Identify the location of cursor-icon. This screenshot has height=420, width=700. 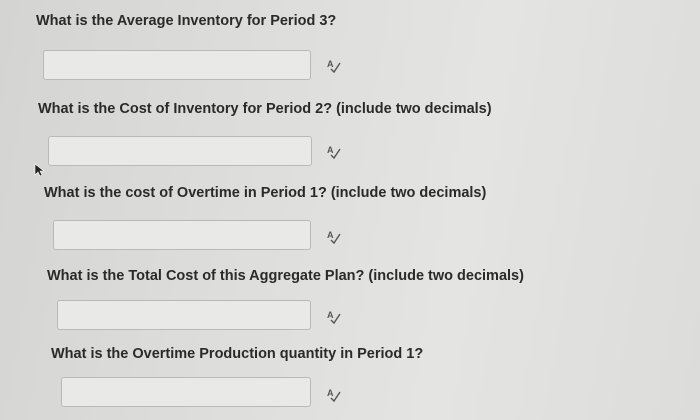
(40, 172).